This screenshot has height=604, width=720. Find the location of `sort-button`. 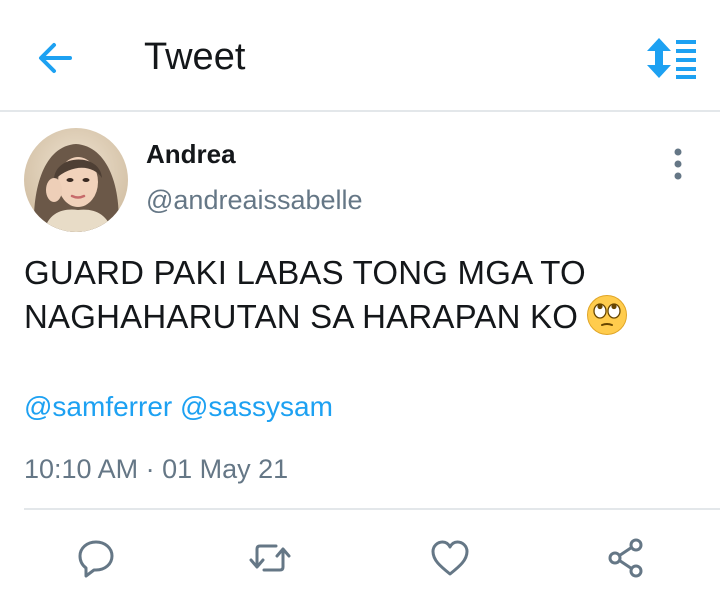

sort-button is located at coordinates (670, 58).